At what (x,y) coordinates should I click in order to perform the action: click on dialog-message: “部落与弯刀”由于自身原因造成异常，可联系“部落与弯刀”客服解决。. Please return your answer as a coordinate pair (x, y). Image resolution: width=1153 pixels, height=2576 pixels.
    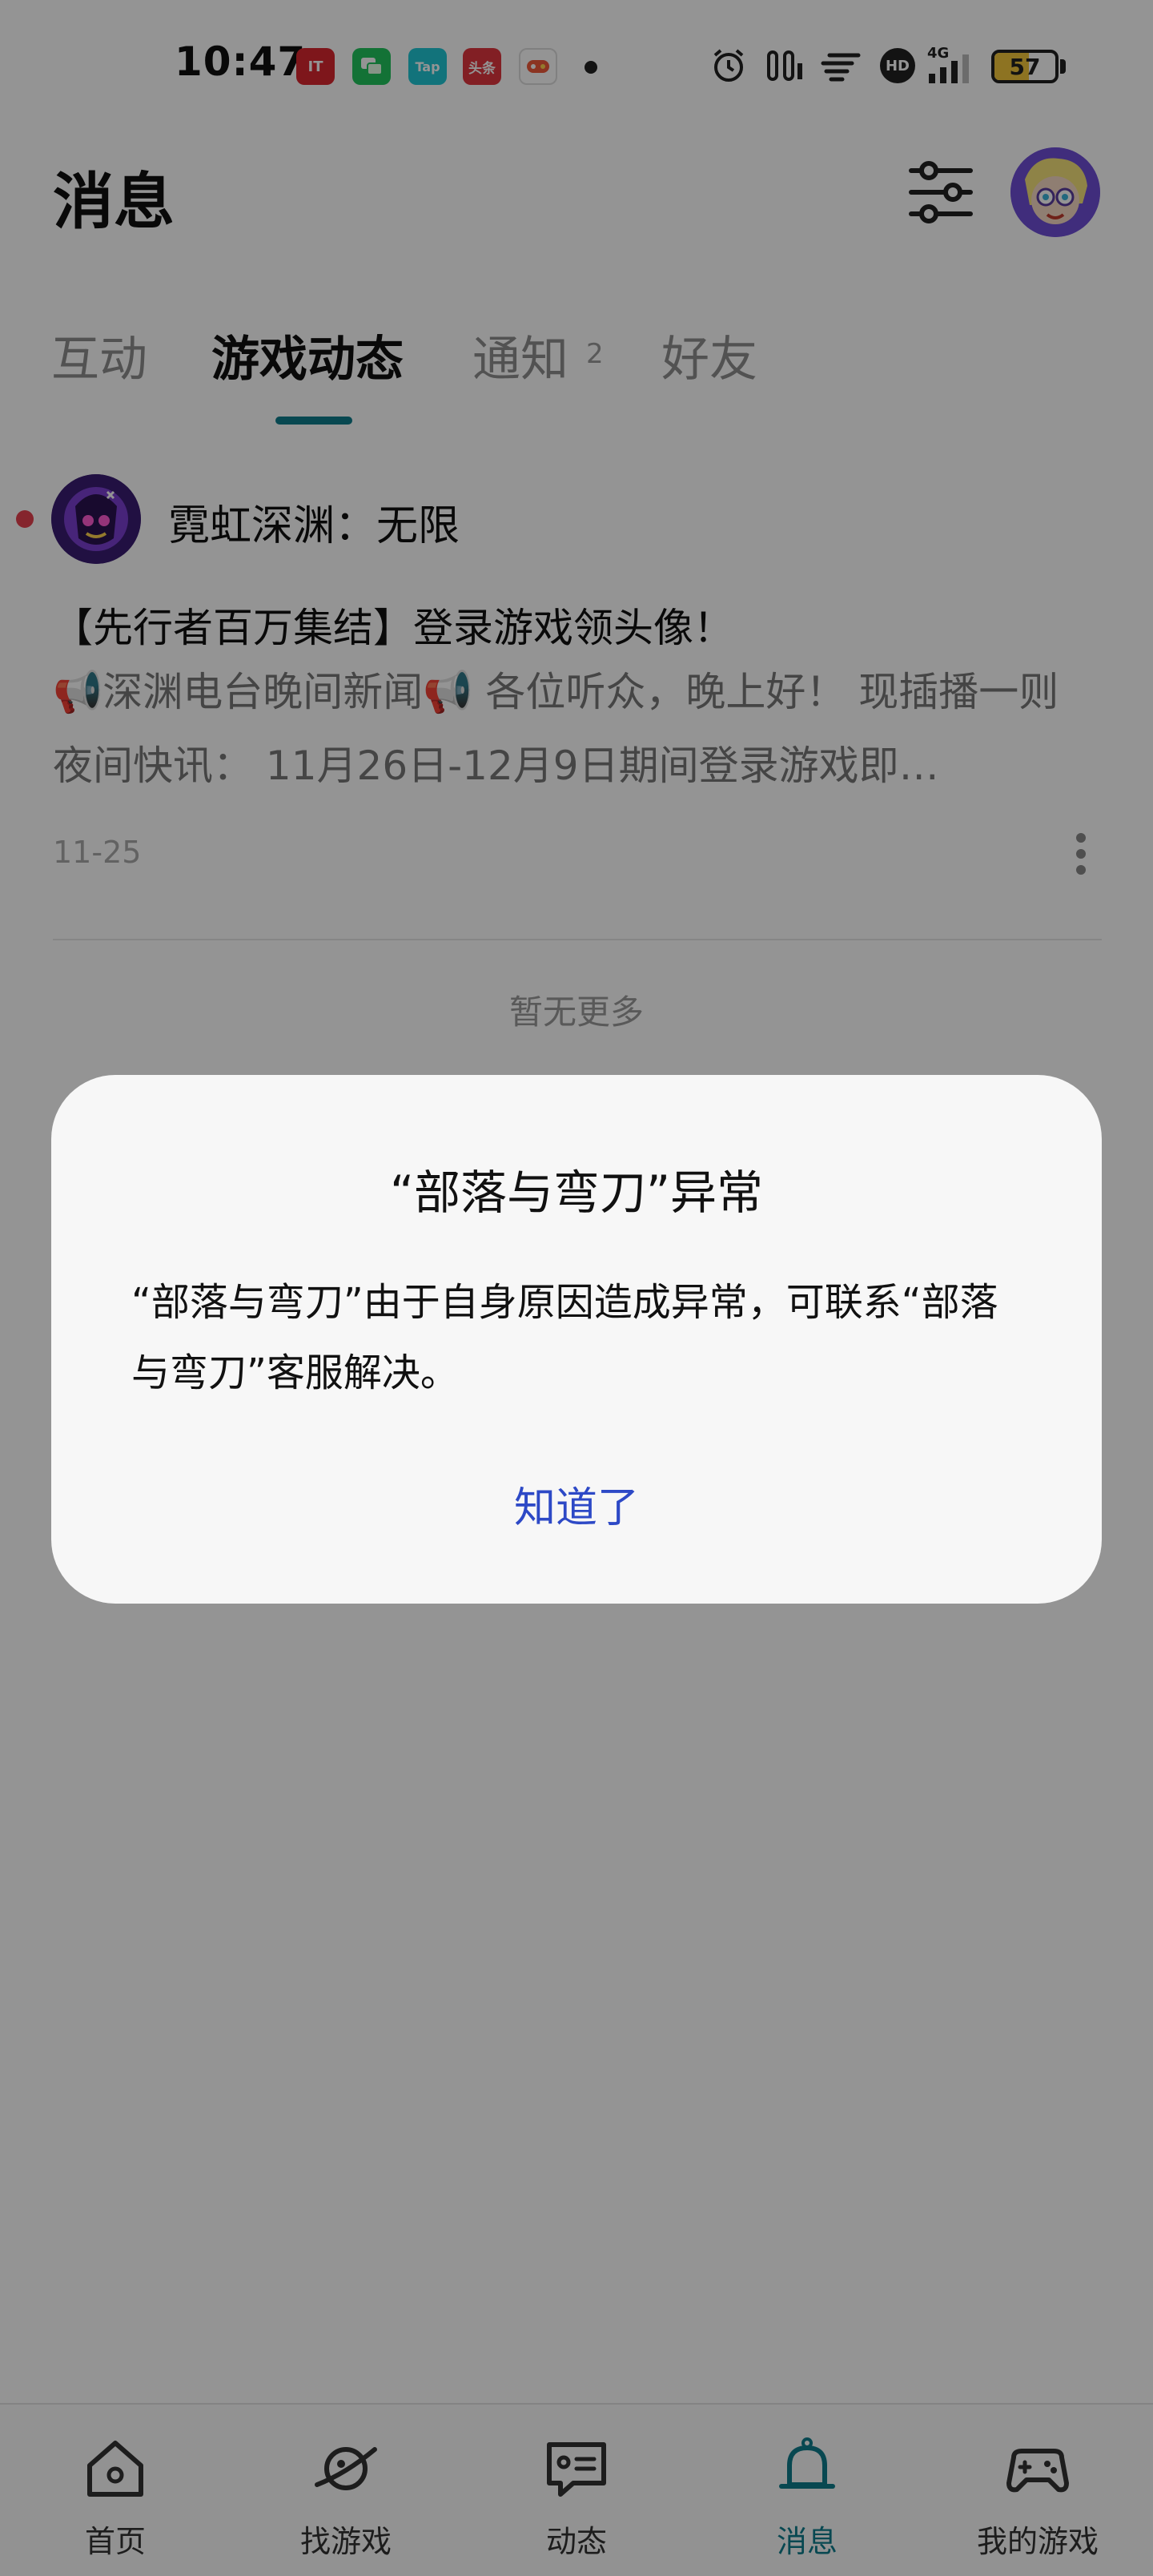
    Looking at the image, I should click on (564, 1337).